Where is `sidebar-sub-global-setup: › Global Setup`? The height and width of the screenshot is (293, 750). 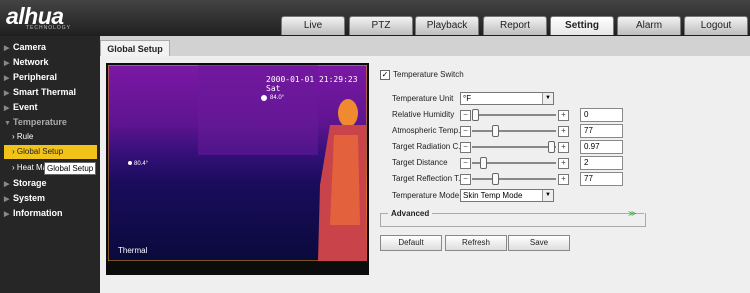 sidebar-sub-global-setup: › Global Setup is located at coordinates (50, 152).